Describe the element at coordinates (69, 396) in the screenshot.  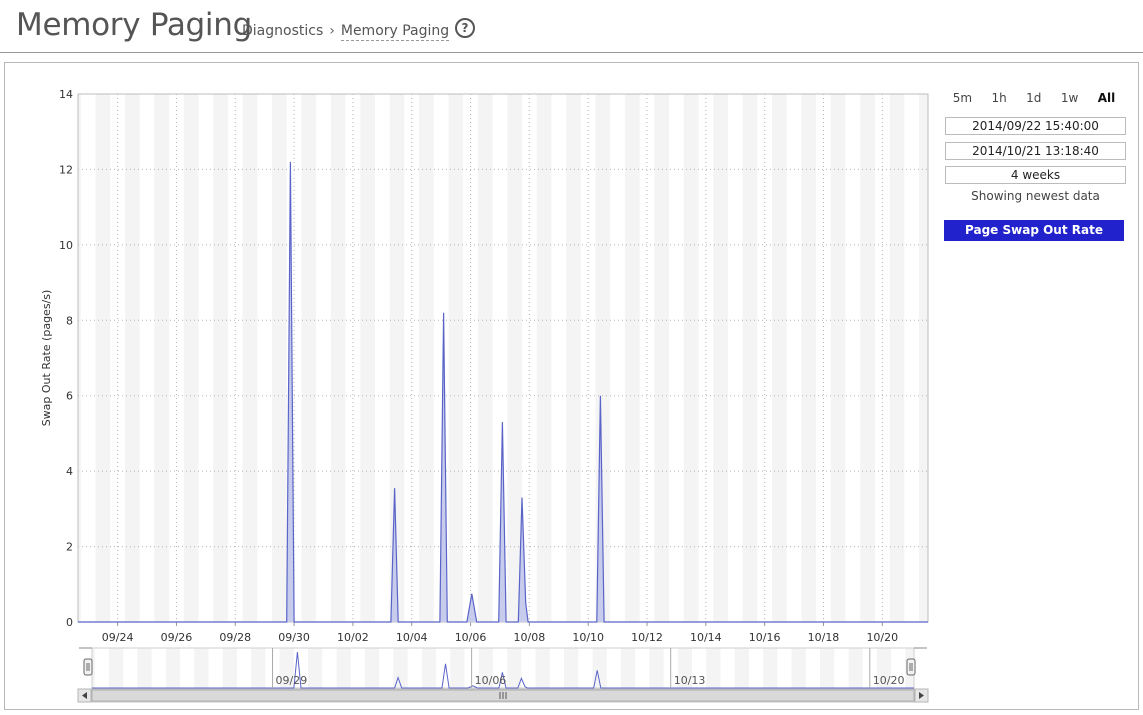
I see `y-tick-label: 6` at that location.